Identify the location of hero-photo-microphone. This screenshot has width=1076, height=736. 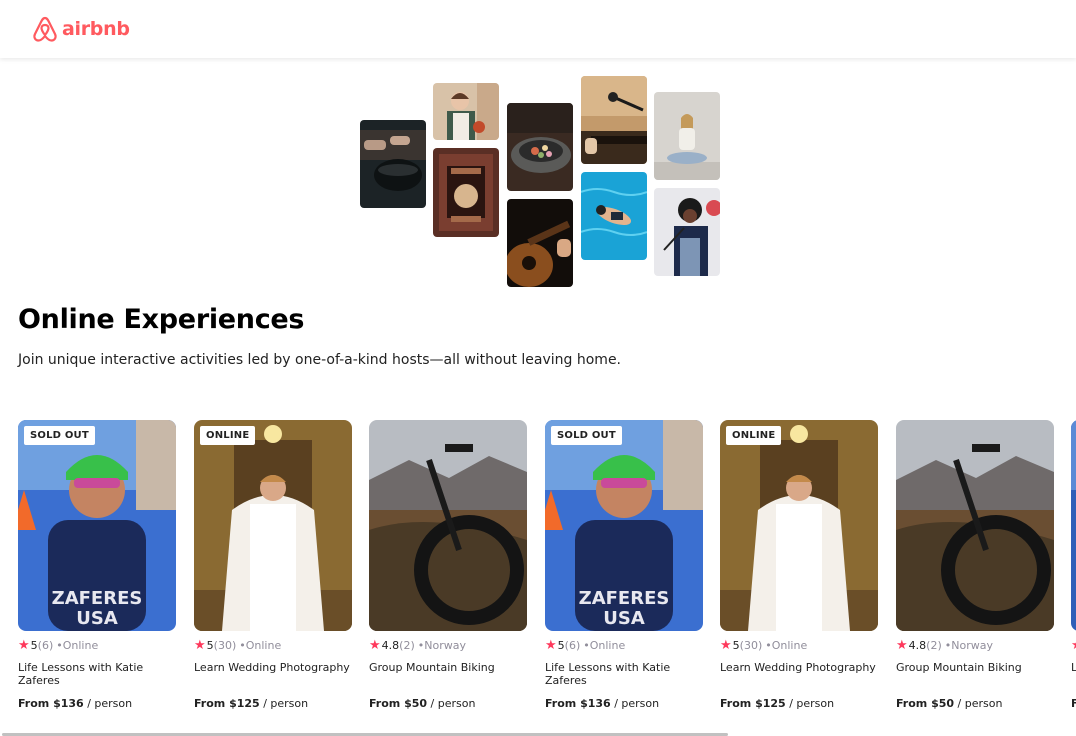
(614, 120).